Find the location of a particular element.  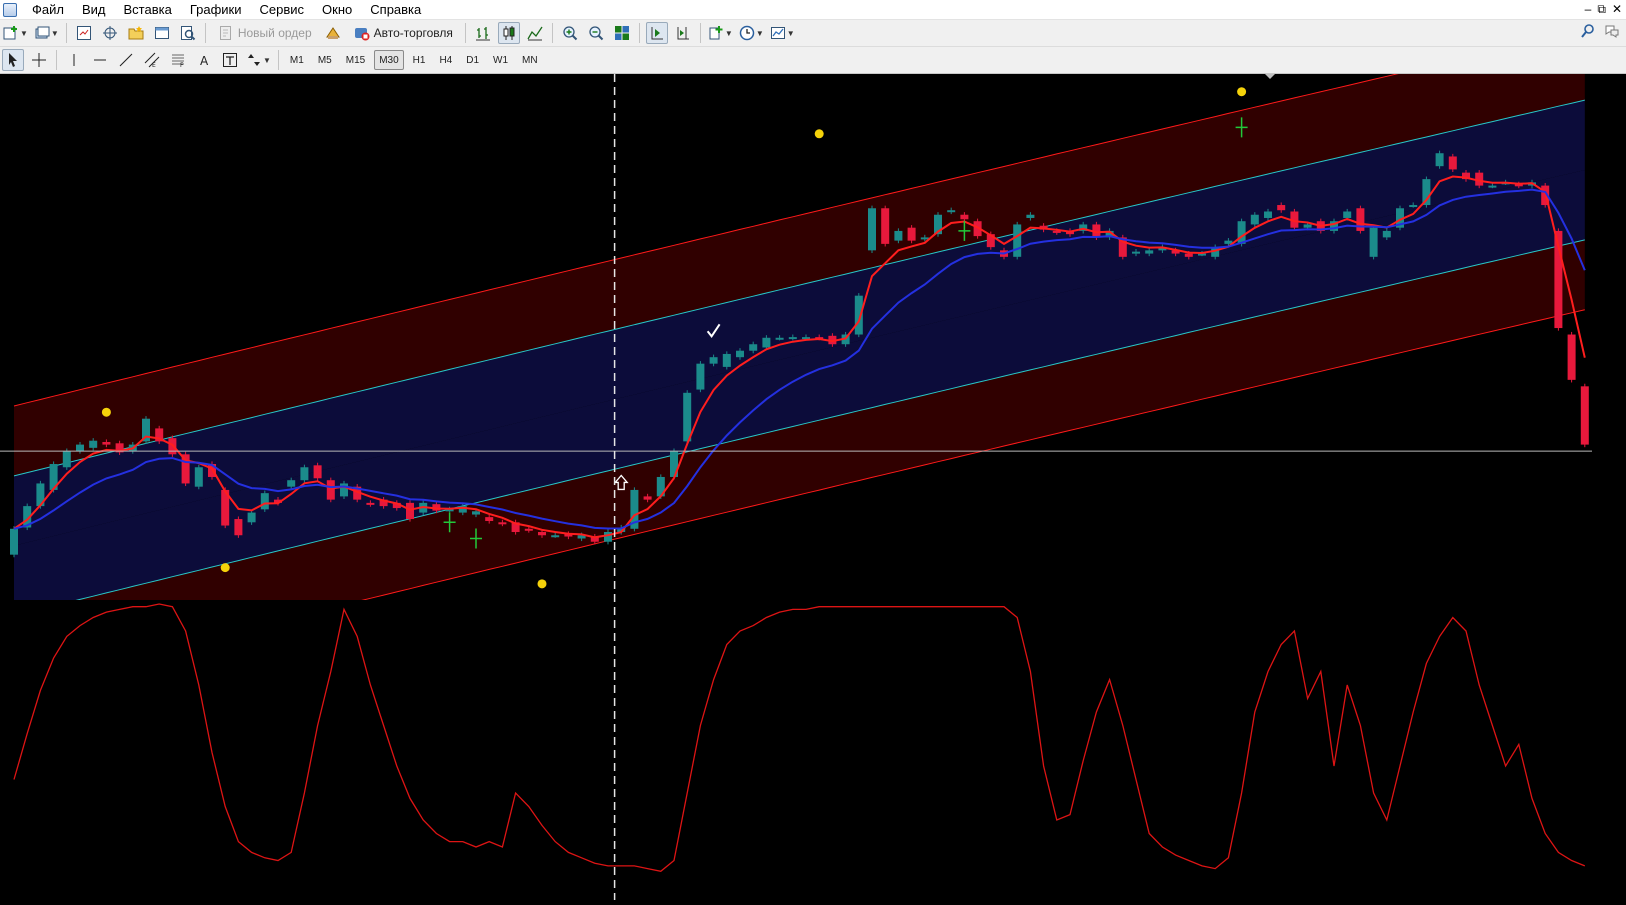

signal-dot is located at coordinates (819, 134).